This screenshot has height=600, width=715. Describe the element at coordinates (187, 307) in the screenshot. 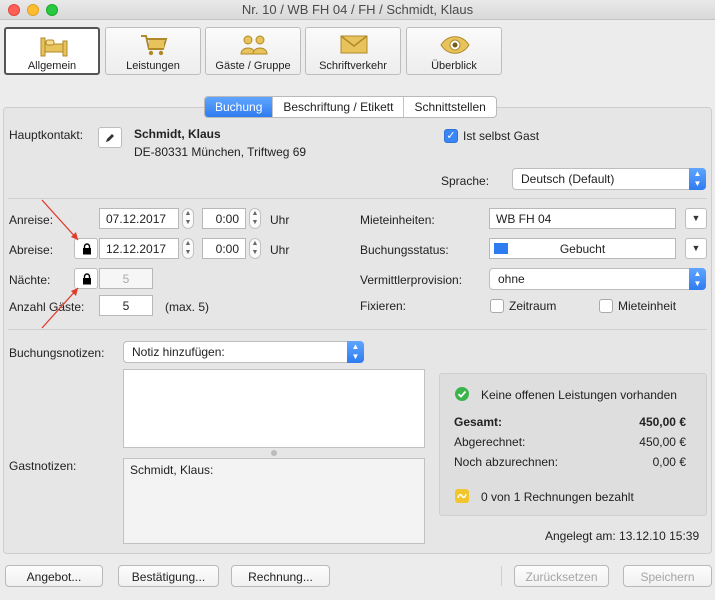

I see `guests-max-label: (max. 5)` at that location.